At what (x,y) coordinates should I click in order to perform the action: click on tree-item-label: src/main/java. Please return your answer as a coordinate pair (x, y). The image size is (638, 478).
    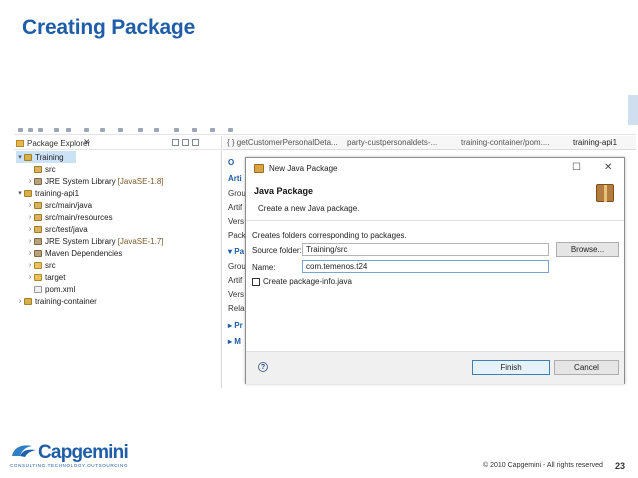
    Looking at the image, I should click on (69, 205).